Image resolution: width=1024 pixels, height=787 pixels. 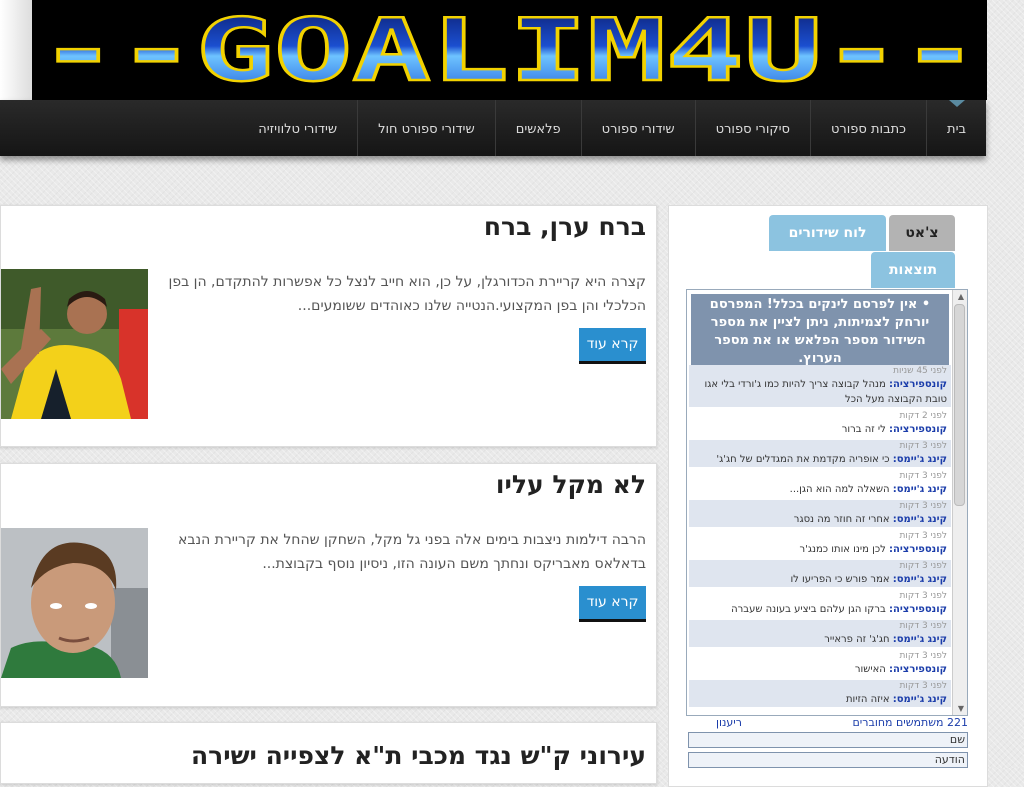 I want to click on message-line: קונספירציה: לי זה ברור, so click(x=820, y=429).